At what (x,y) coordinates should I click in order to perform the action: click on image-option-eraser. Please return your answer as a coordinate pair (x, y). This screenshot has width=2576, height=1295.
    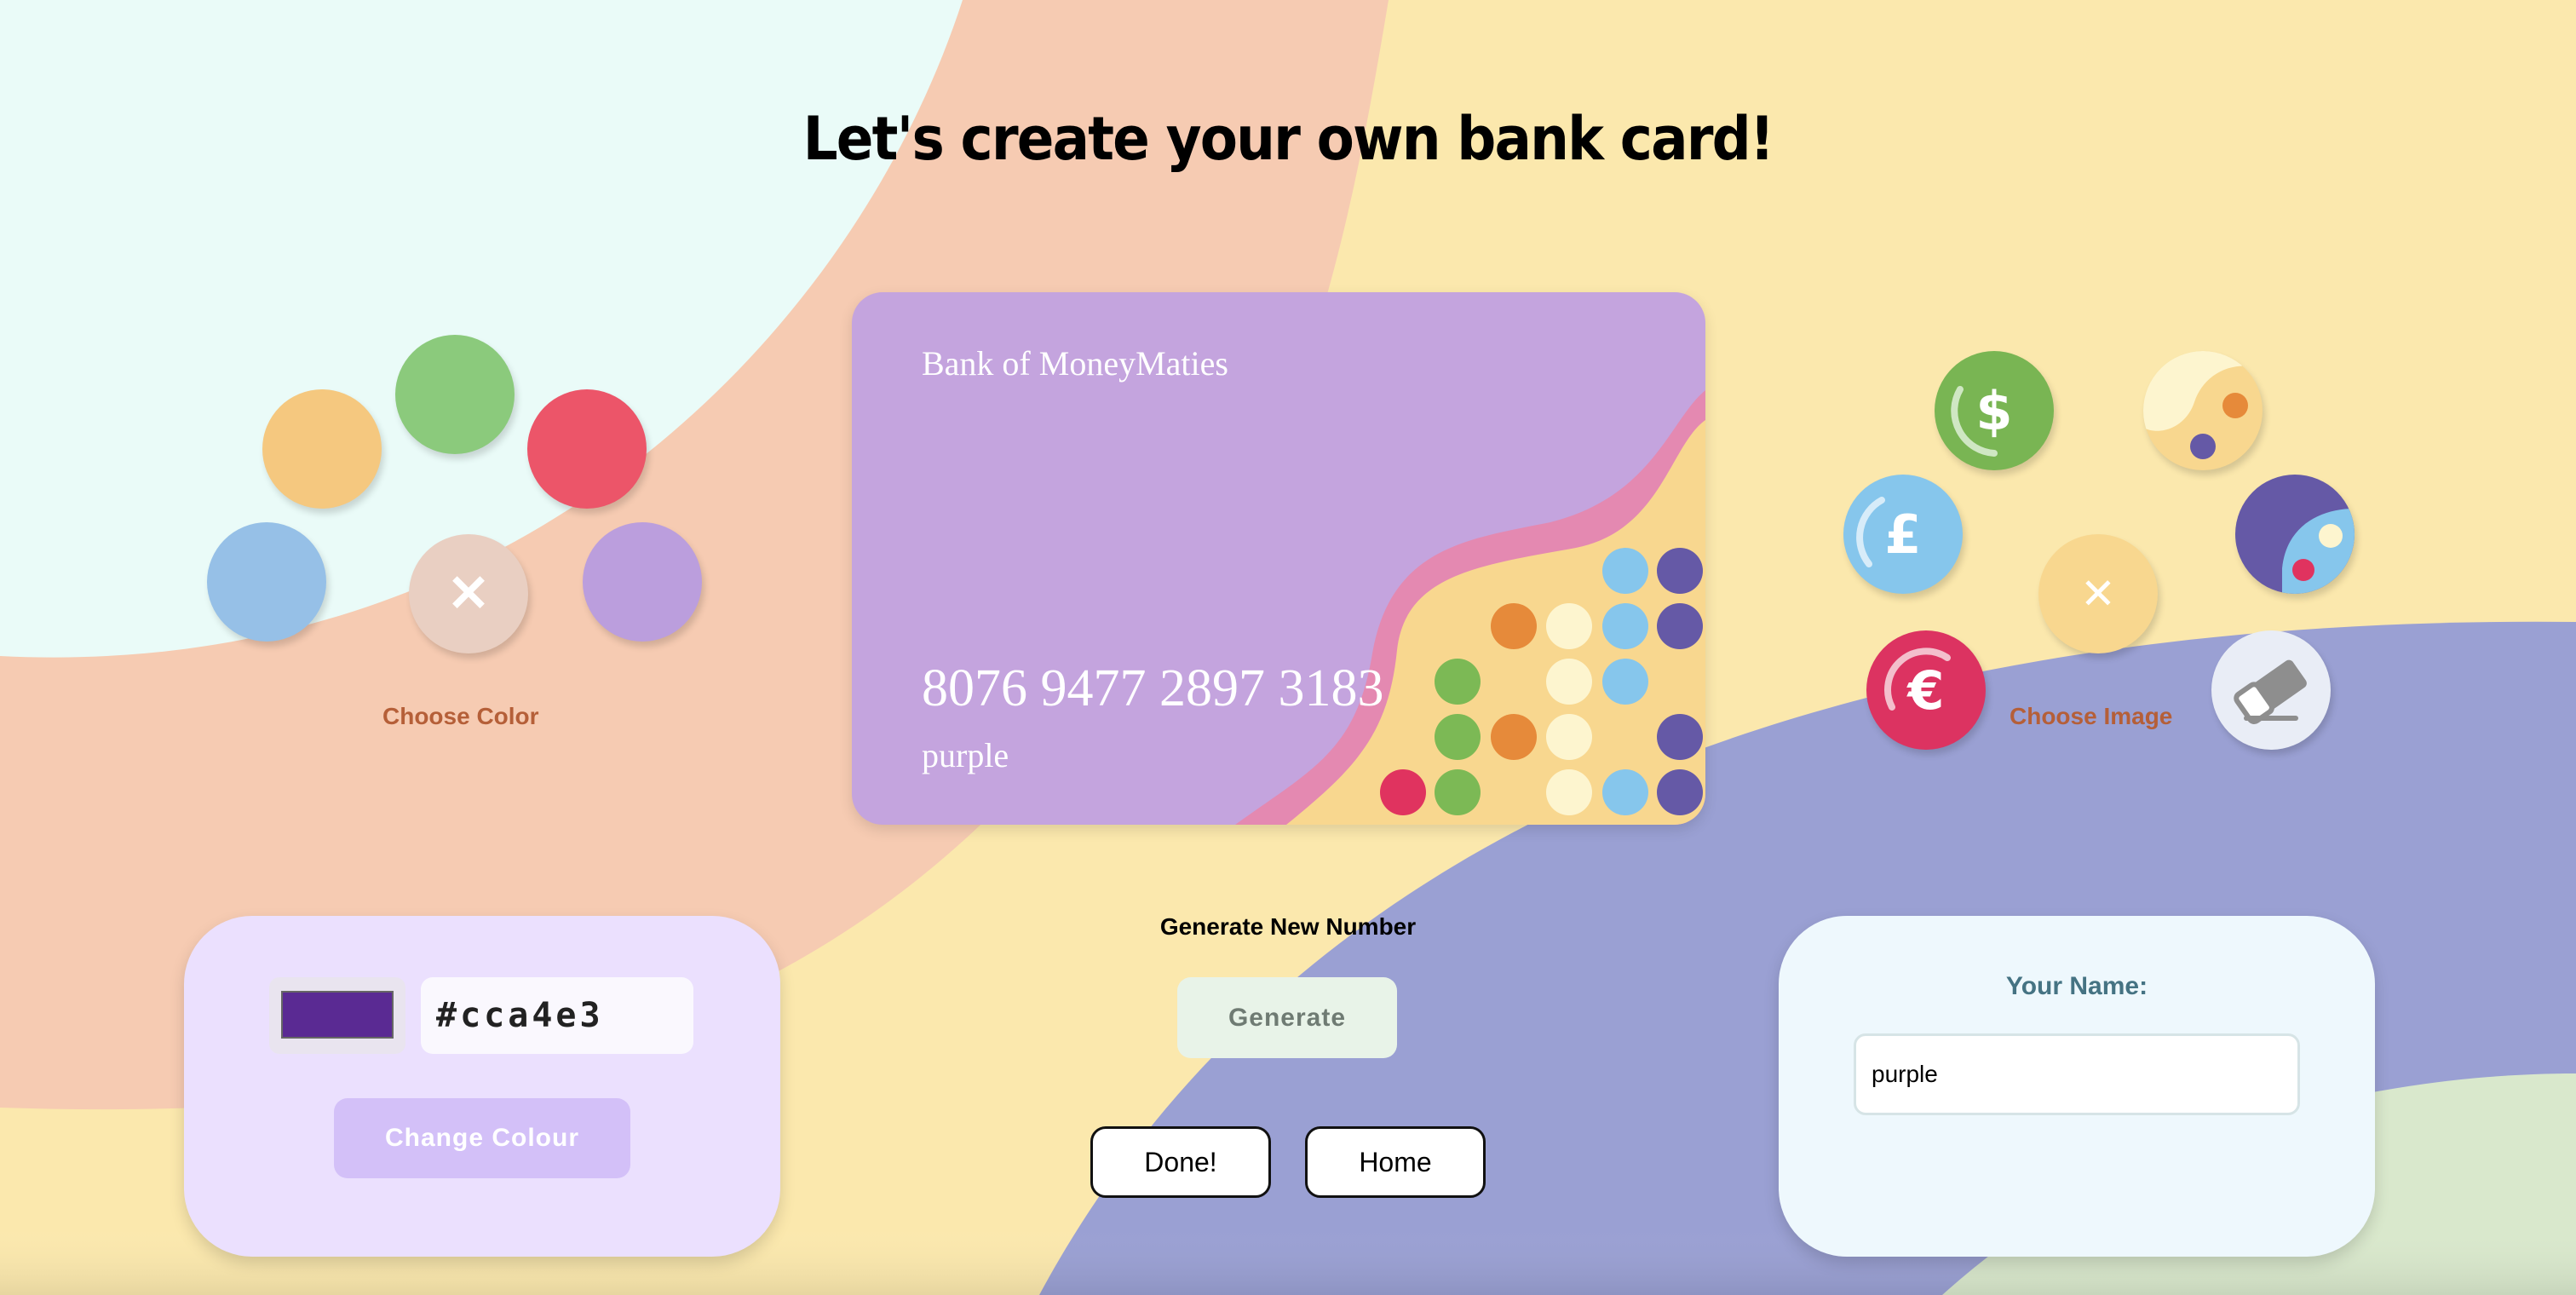
    Looking at the image, I should click on (2271, 690).